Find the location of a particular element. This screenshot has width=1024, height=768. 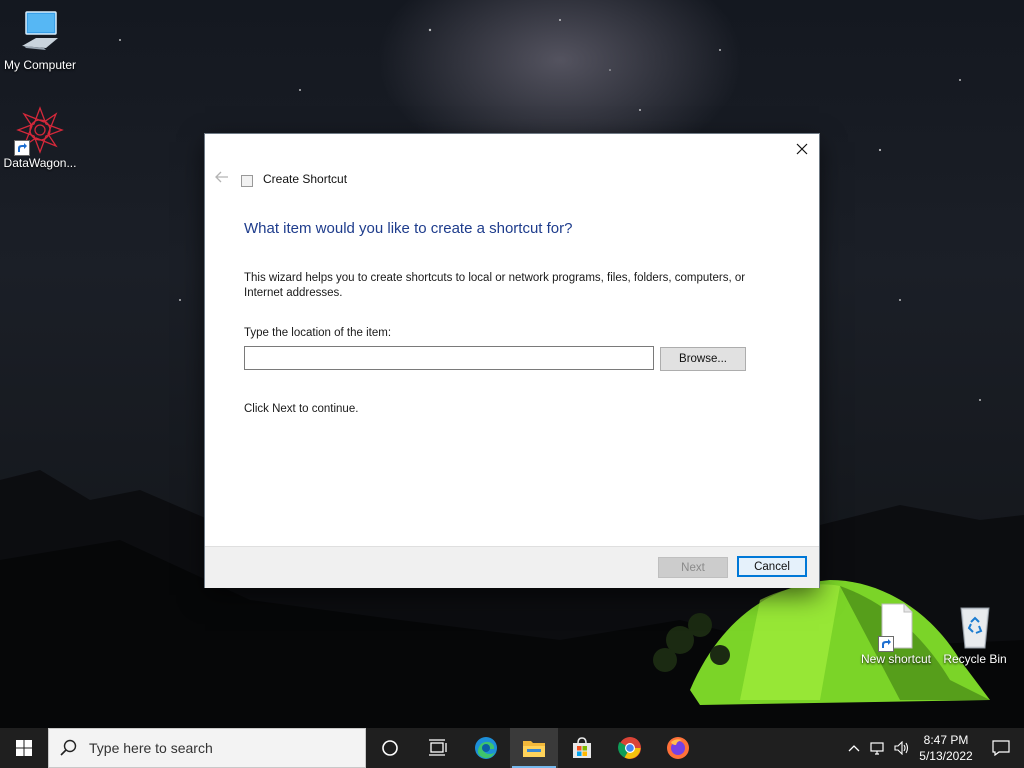

cortana-button is located at coordinates (390, 748).